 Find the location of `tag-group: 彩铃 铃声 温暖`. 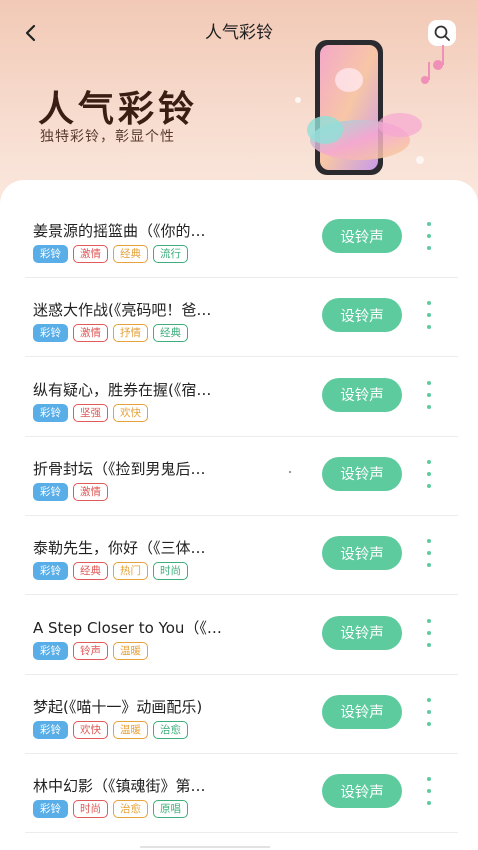

tag-group: 彩铃 铃声 温暖 is located at coordinates (90, 650).